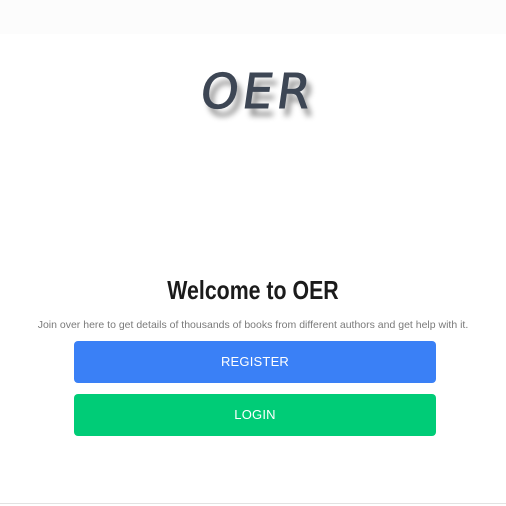 This screenshot has width=506, height=506. Describe the element at coordinates (258, 92) in the screenshot. I see `app-logo: OER` at that location.